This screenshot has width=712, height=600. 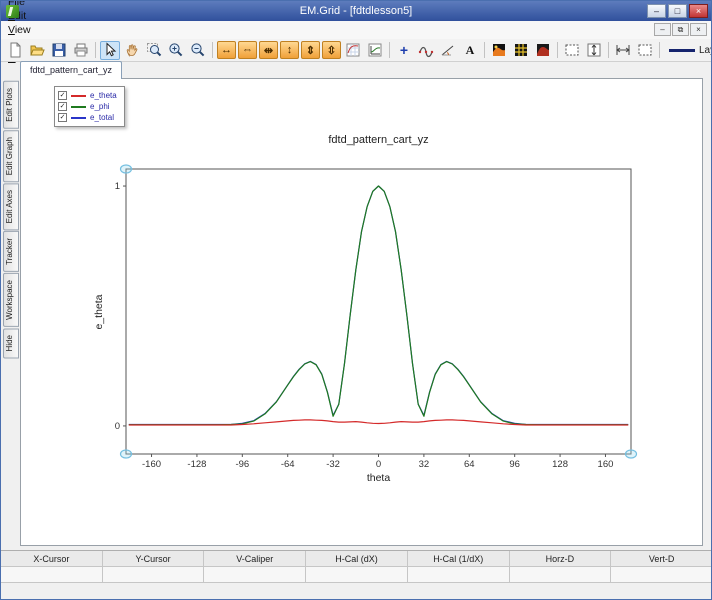 I want to click on cmap2-icon, so click(x=521, y=50).